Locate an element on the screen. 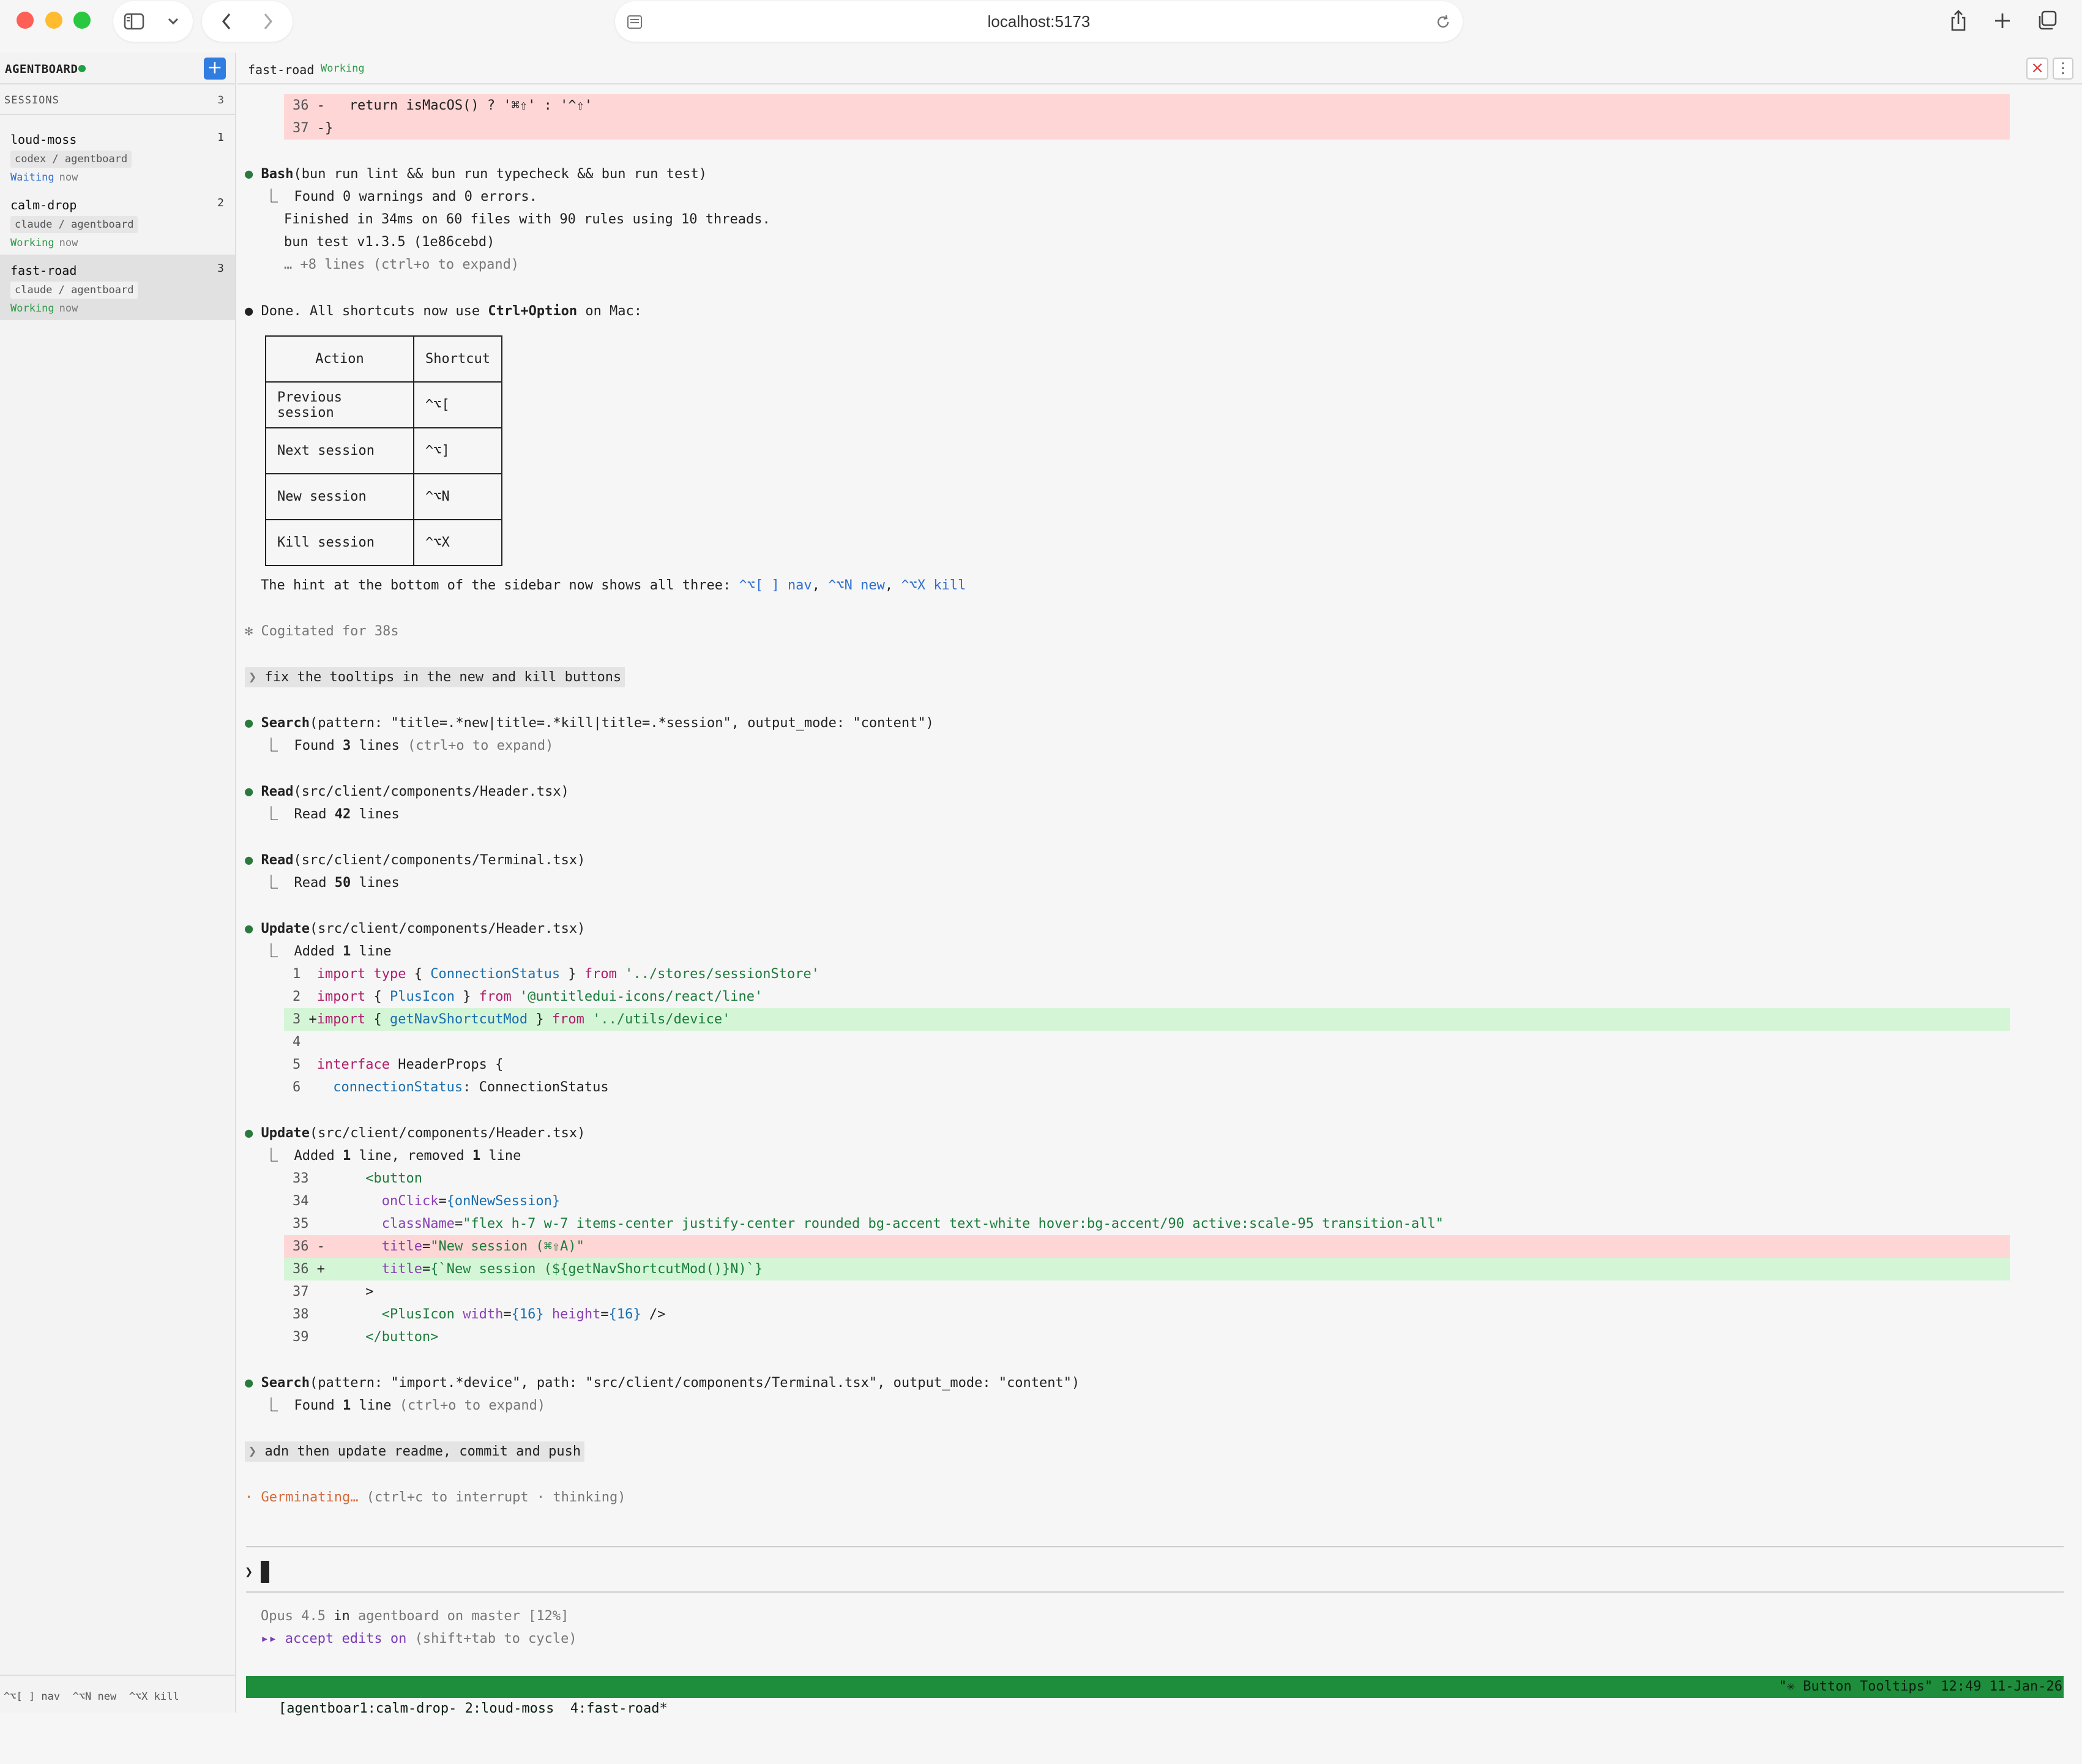  address-bar: localhost:5173 is located at coordinates (1039, 21).